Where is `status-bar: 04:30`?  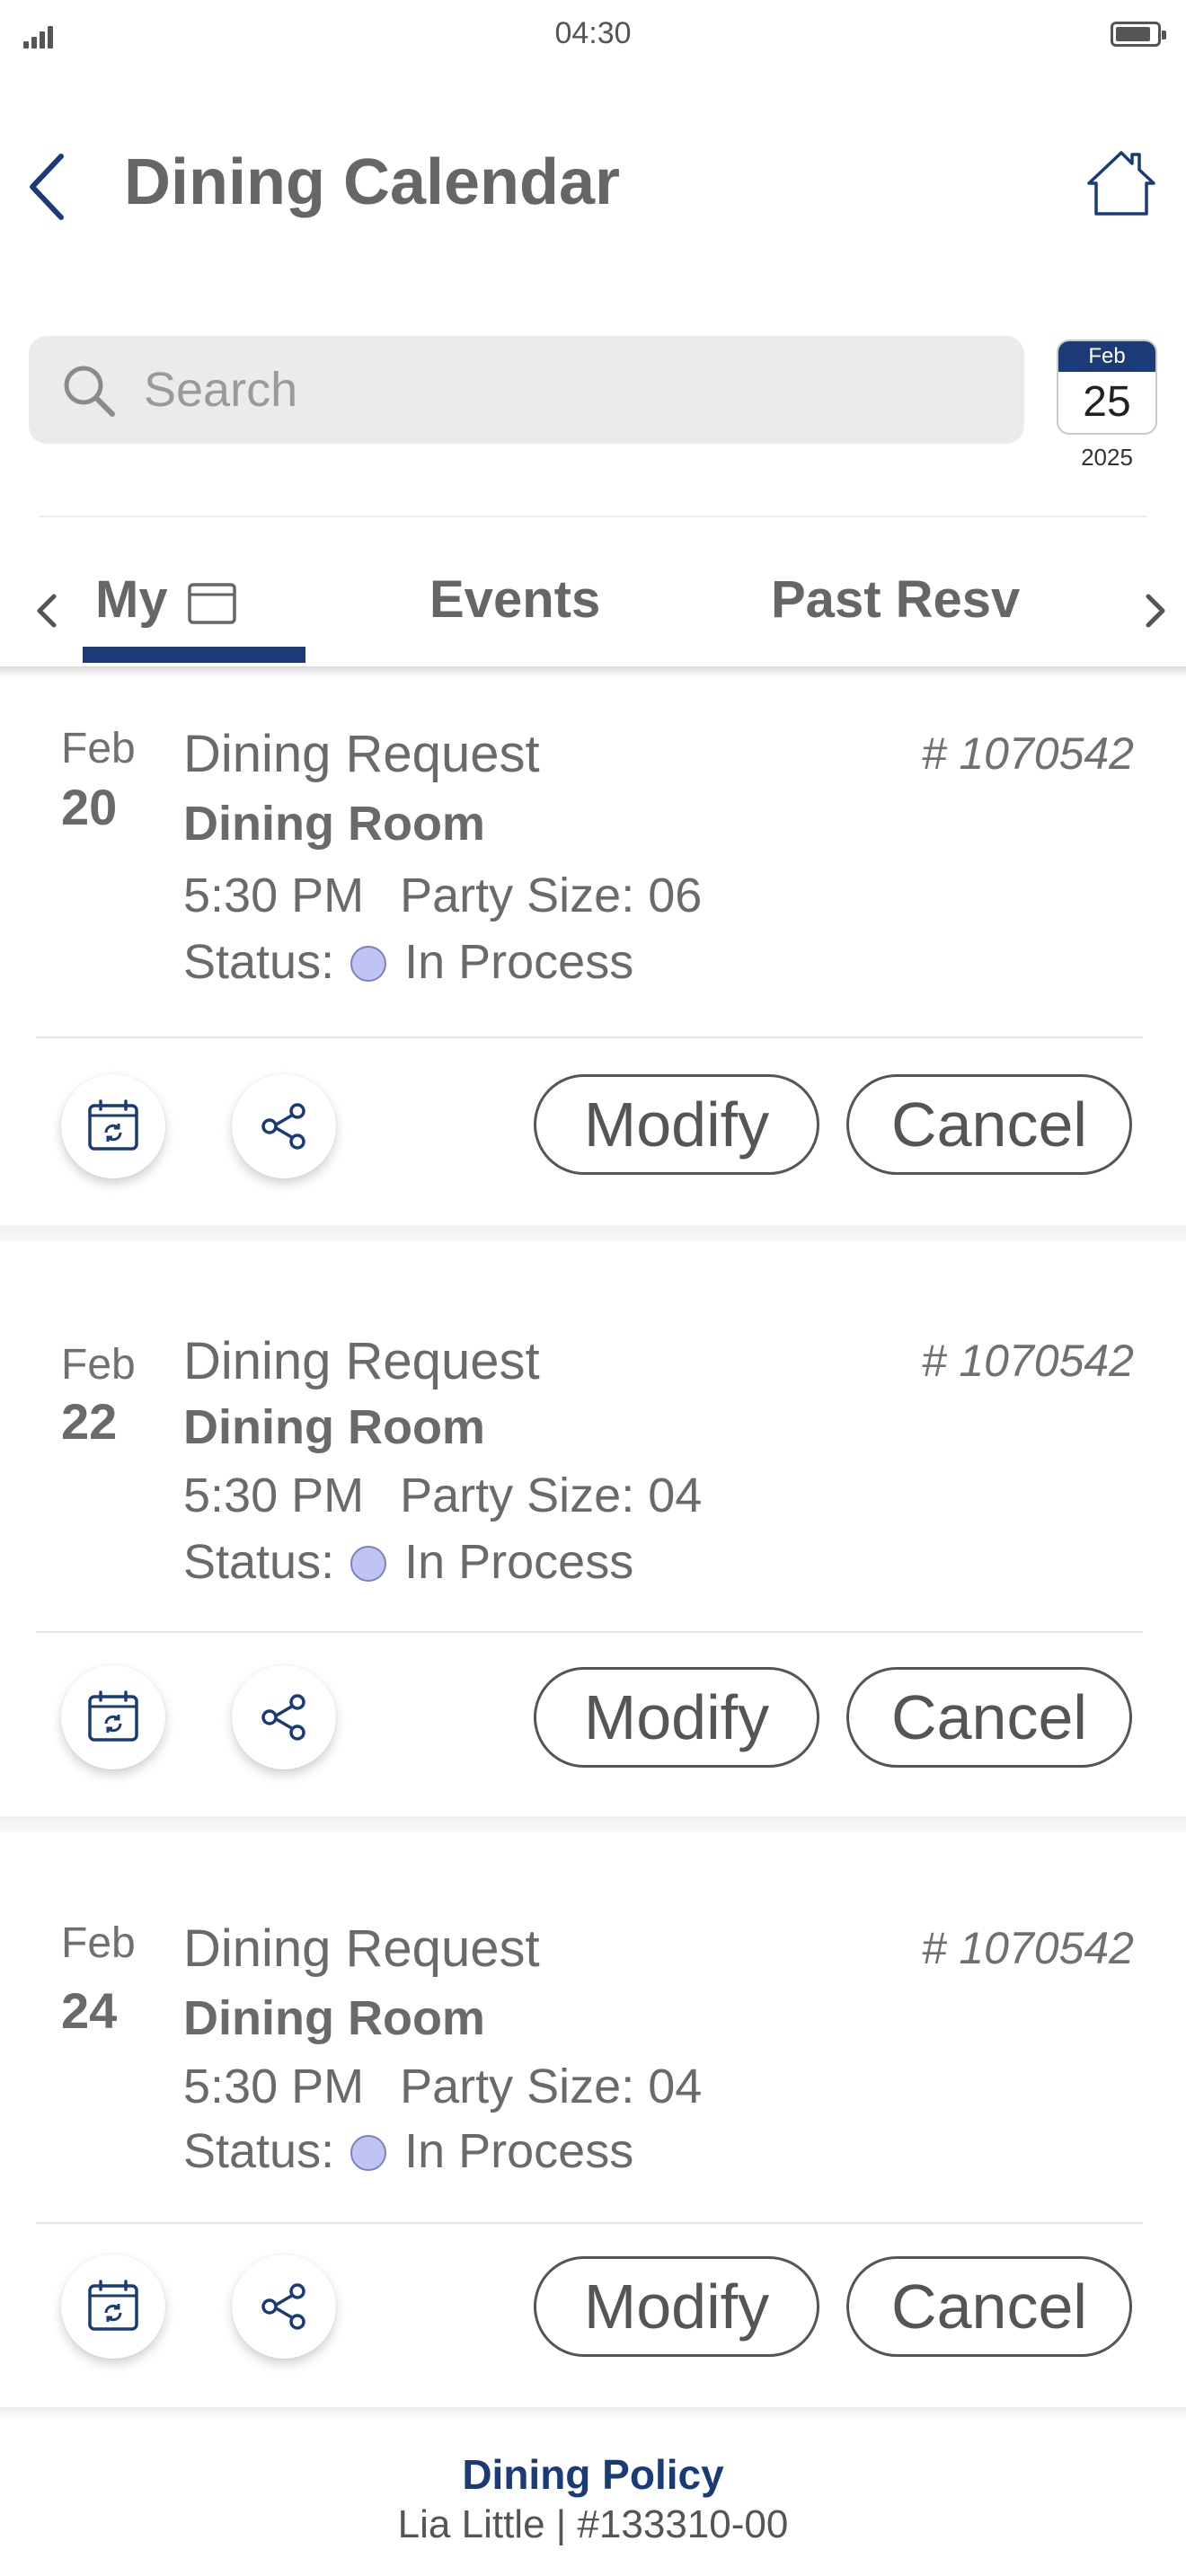
status-bar: 04:30 is located at coordinates (593, 36).